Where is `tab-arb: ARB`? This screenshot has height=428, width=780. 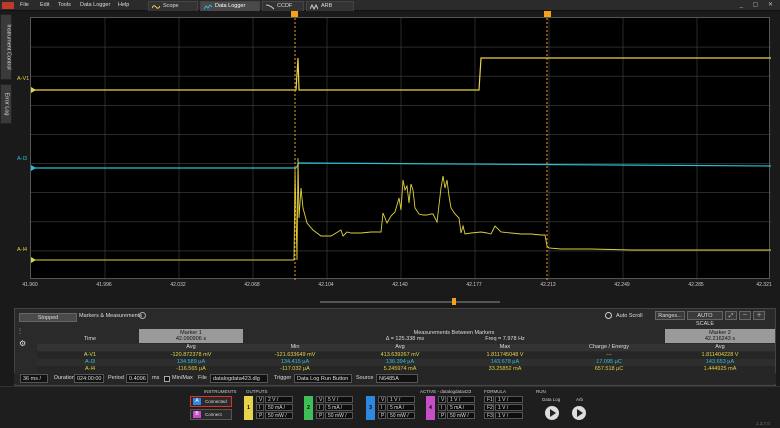 tab-arb: ARB is located at coordinates (330, 6).